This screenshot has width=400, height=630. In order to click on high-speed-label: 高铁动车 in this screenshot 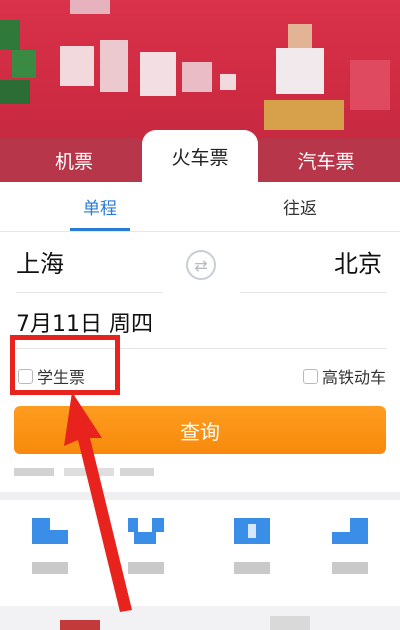, I will do `click(353, 377)`.